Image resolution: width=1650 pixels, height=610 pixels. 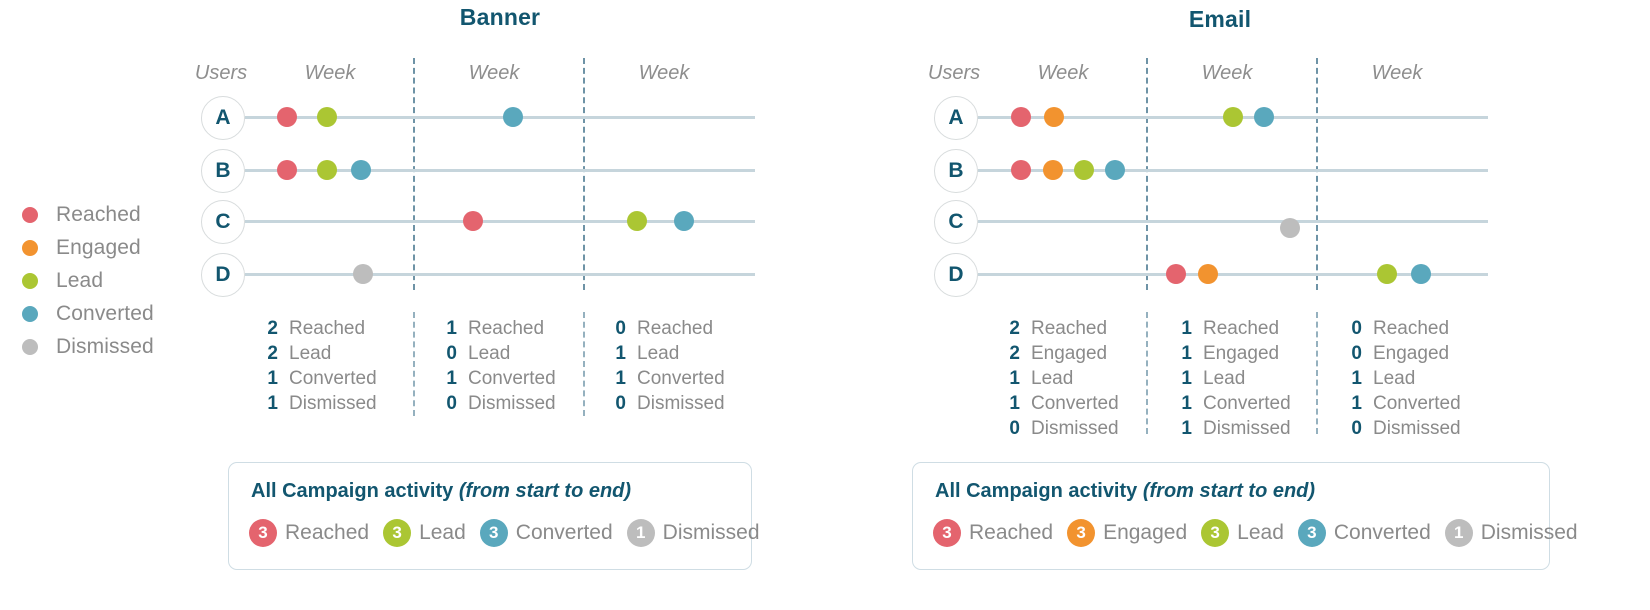 I want to click on panel-title: Email, so click(x=1220, y=19).